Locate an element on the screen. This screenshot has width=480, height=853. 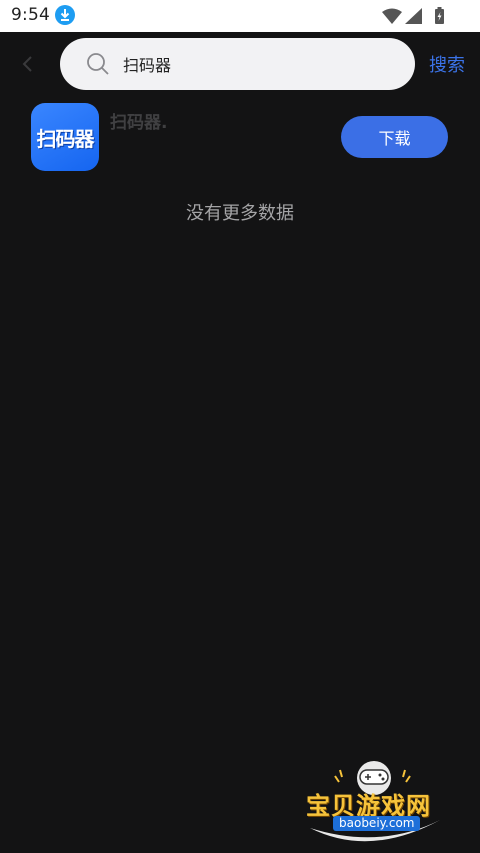
battery-icon is located at coordinates (439, 15).